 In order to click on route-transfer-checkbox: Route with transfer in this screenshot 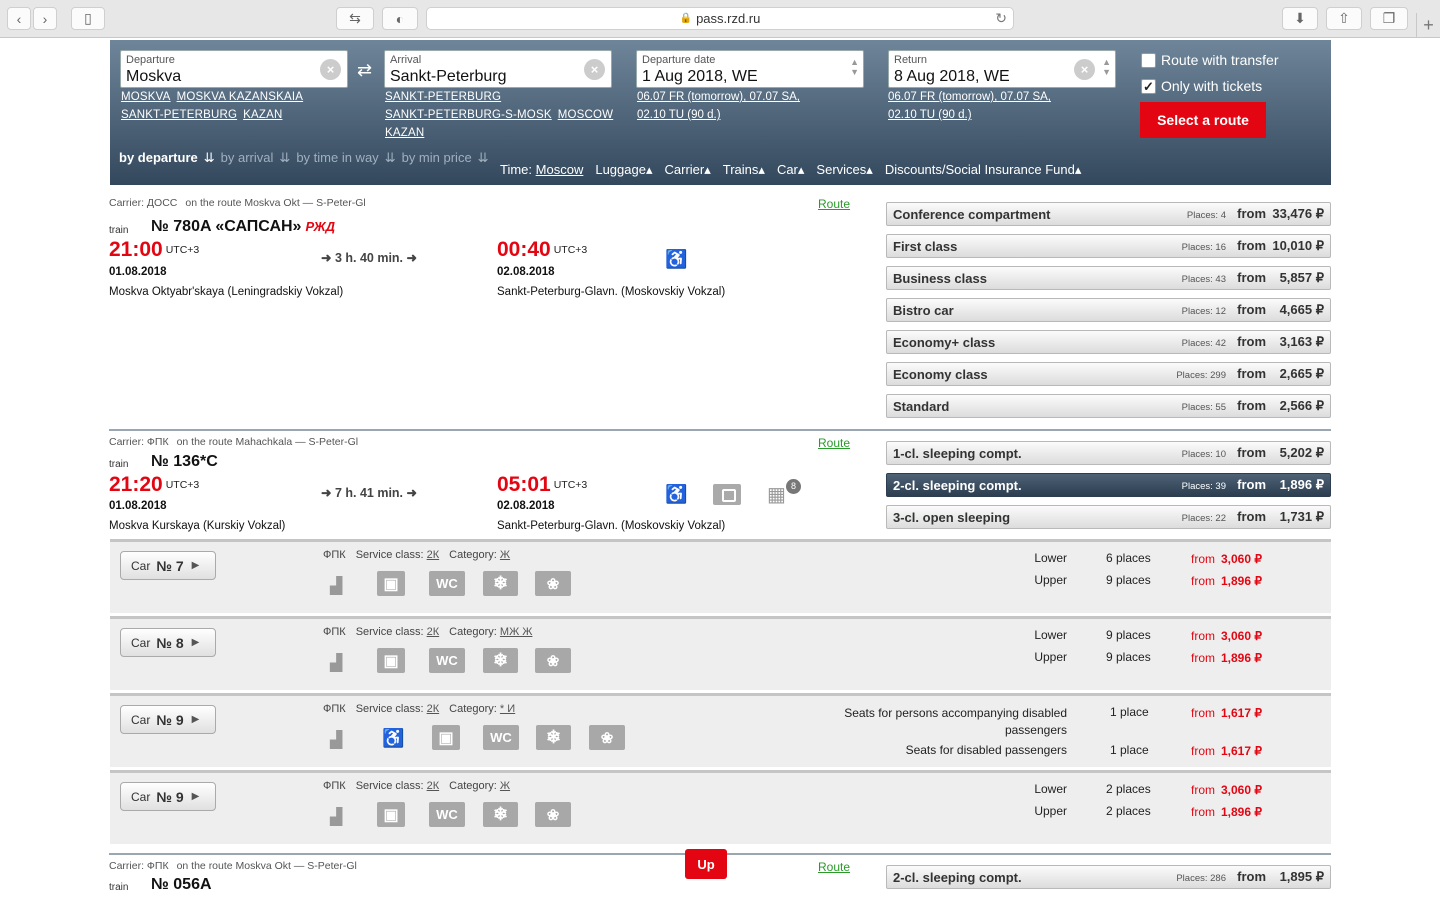, I will do `click(1210, 60)`.